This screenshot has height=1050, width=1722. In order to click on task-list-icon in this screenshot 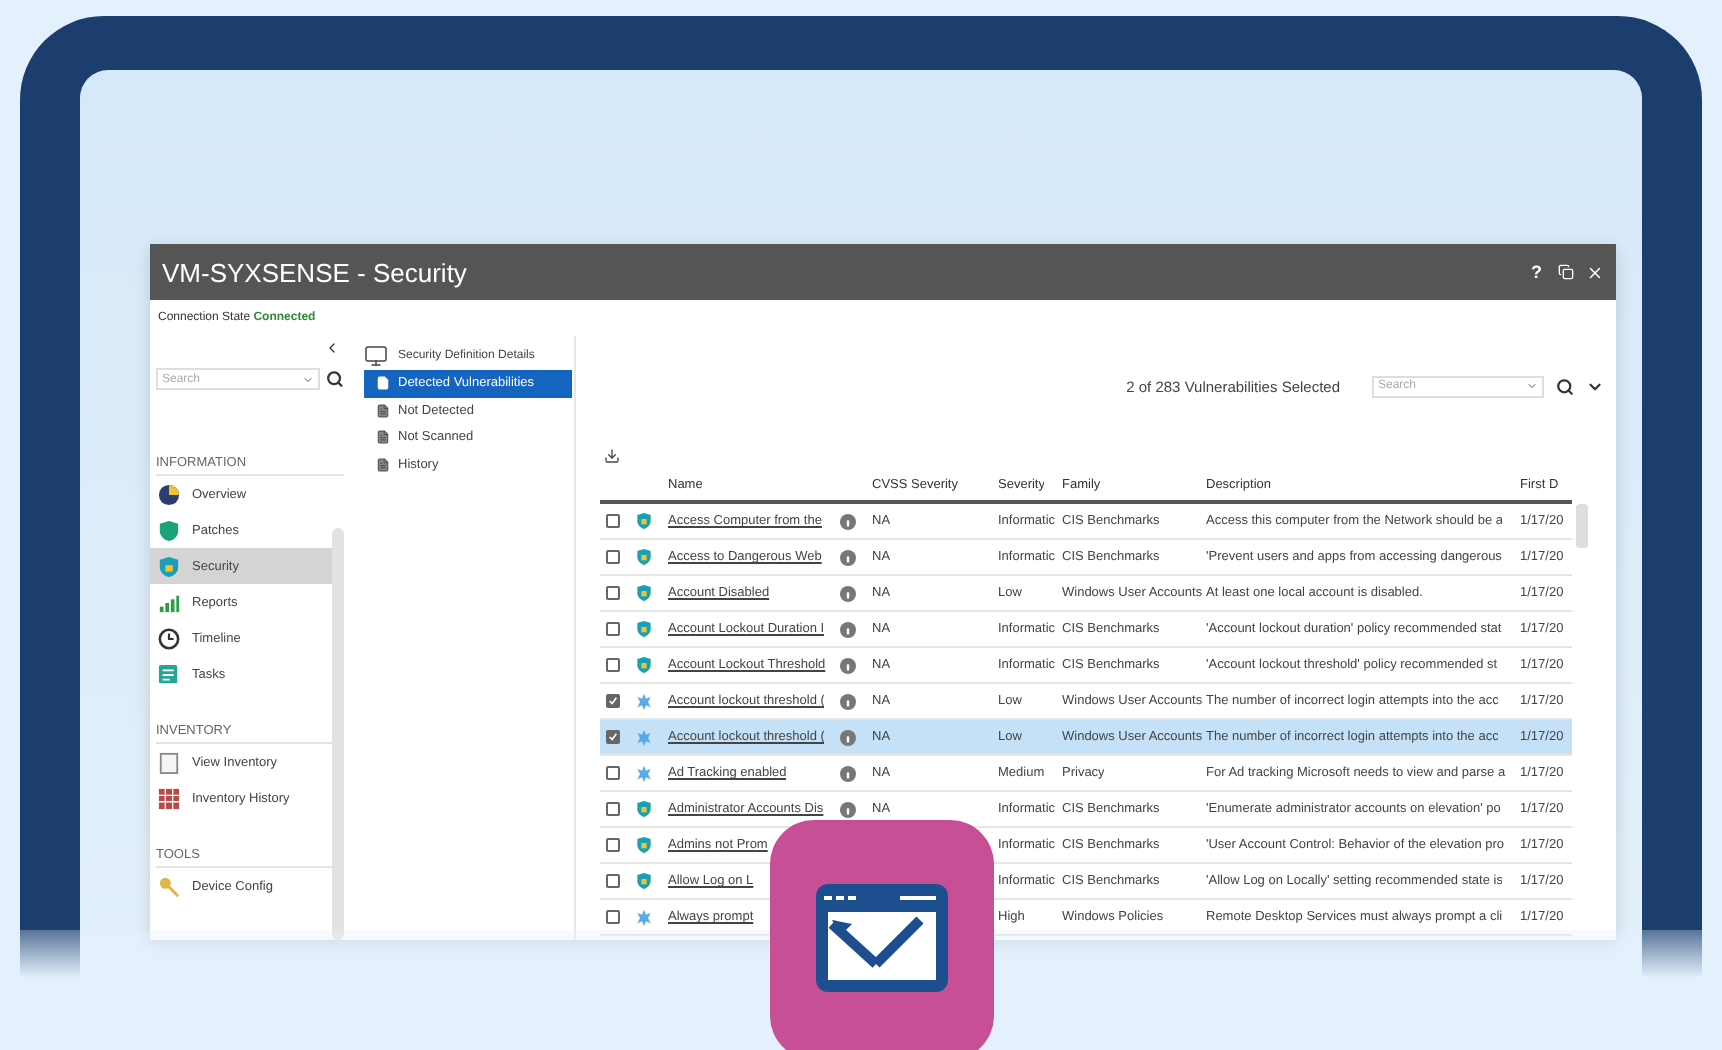, I will do `click(169, 674)`.